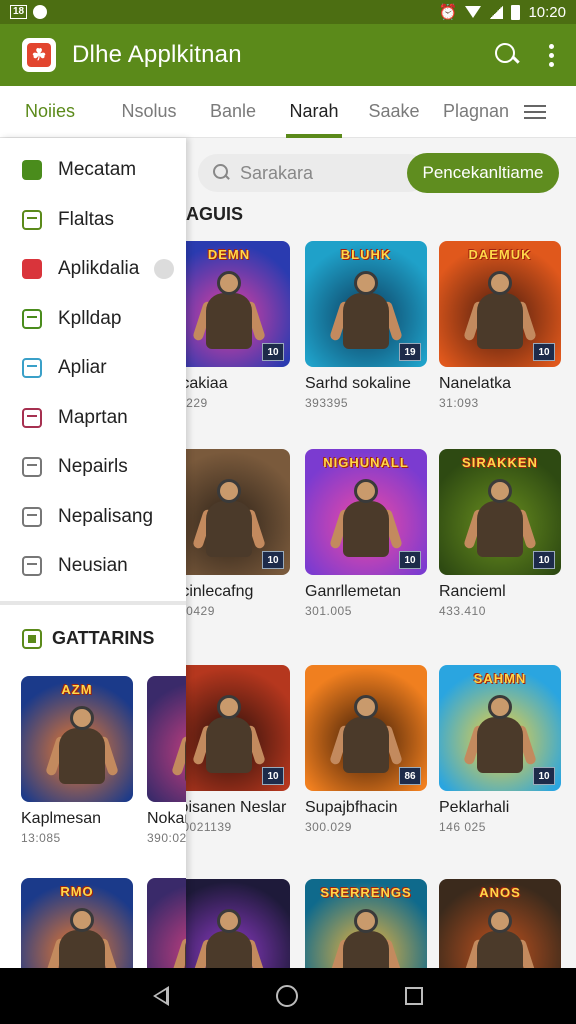 The width and height of the screenshot is (576, 1024). What do you see at coordinates (227, 807) in the screenshot?
I see `game-title: Noisanen Neslar` at bounding box center [227, 807].